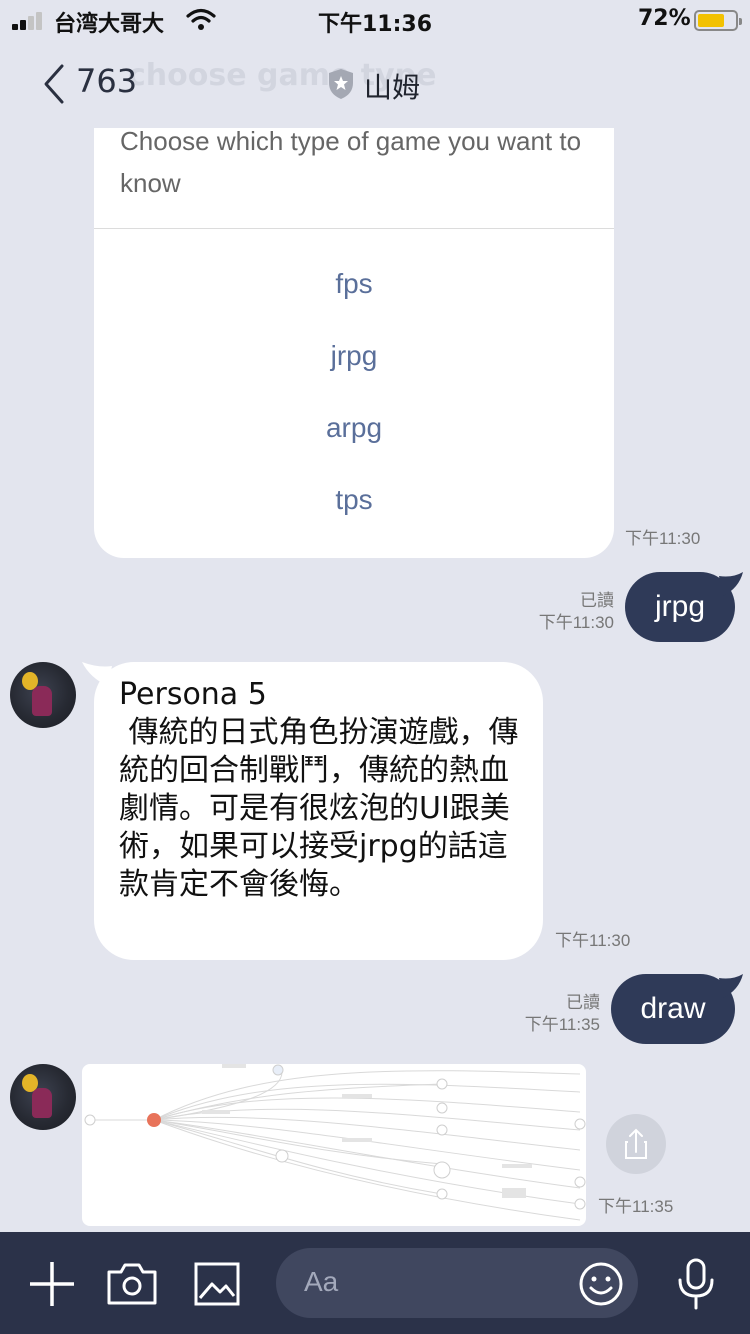 This screenshot has height=1334, width=750. Describe the element at coordinates (321, 1281) in the screenshot. I see `message-input-placeholder: Aa` at that location.